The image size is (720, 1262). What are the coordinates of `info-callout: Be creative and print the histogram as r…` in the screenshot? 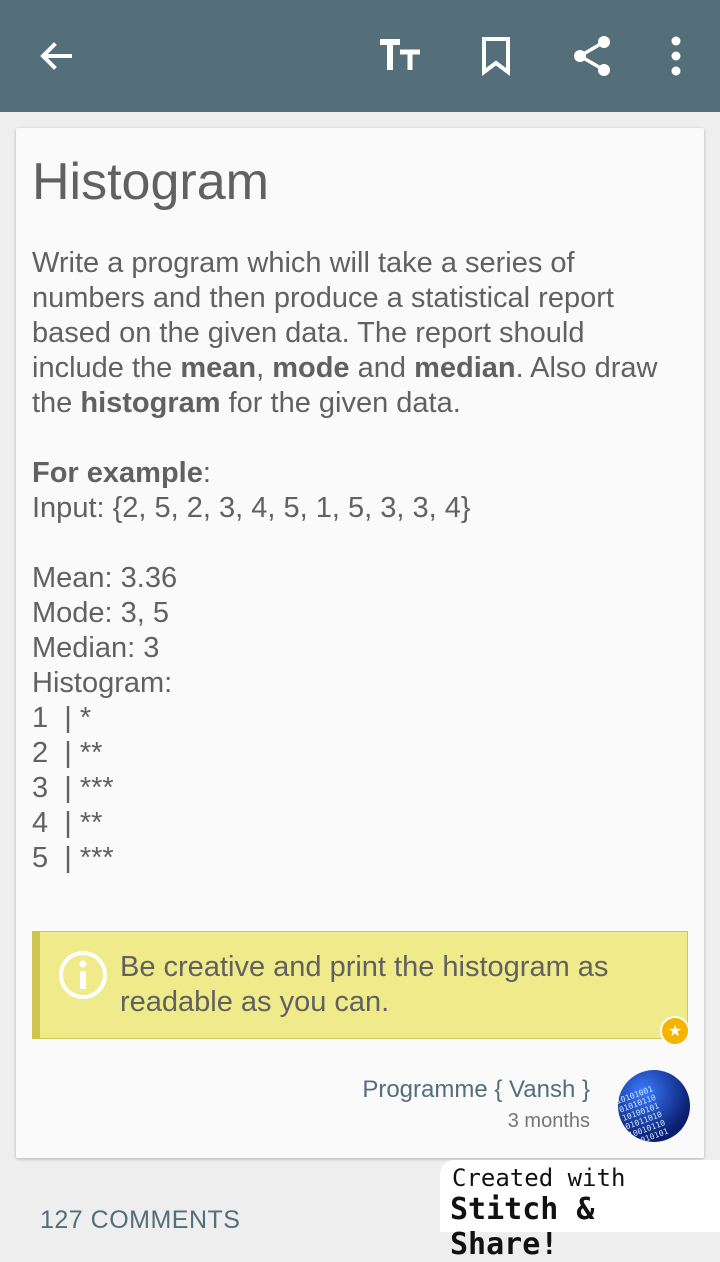 It's located at (360, 985).